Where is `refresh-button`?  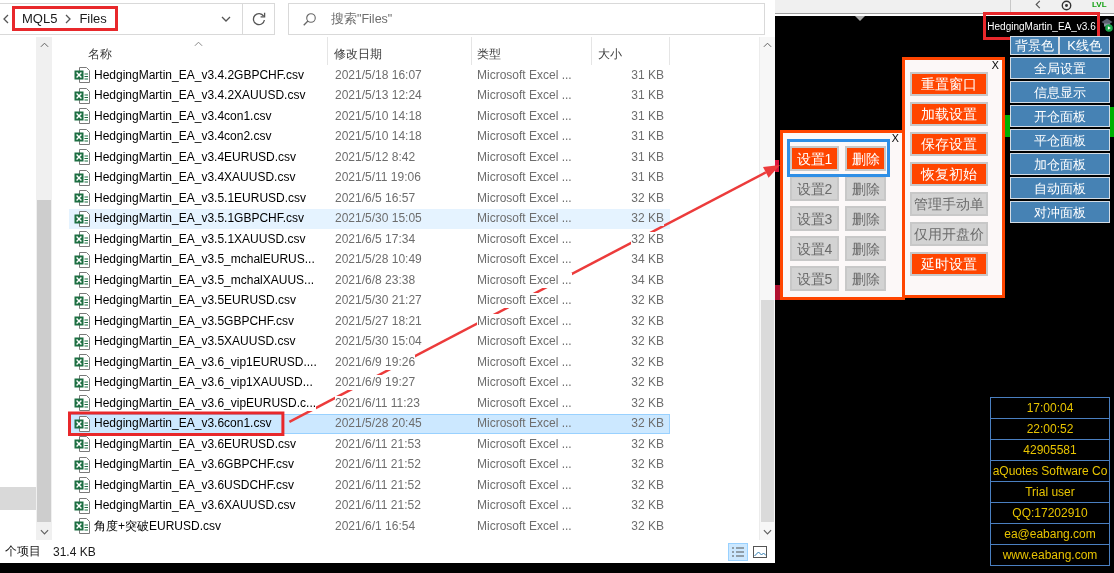
refresh-button is located at coordinates (259, 18).